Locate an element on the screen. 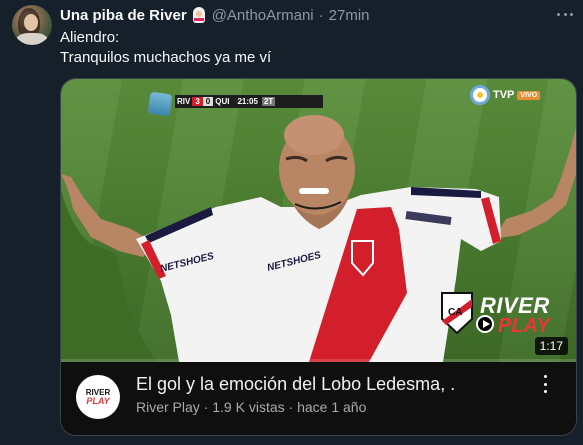 The width and height of the screenshot is (583, 445). live-badge: VIVO is located at coordinates (529, 95).